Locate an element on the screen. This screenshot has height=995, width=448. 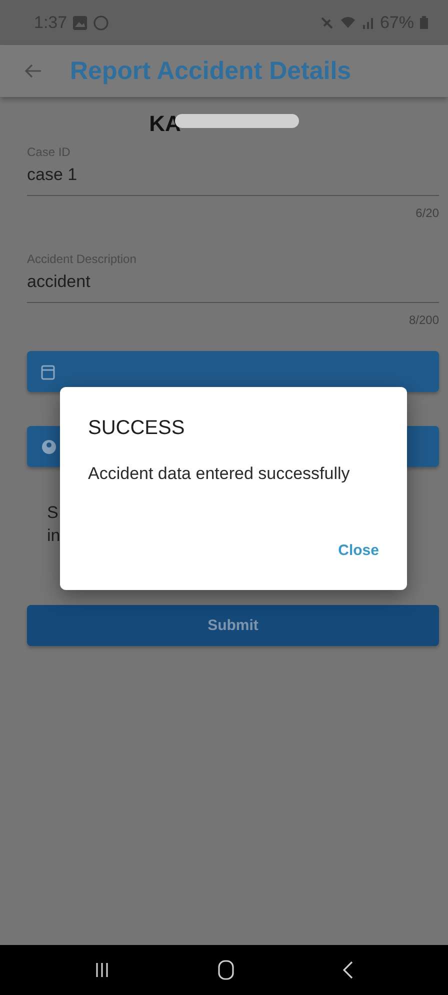
note-text: S is located at coordinates (52, 513).